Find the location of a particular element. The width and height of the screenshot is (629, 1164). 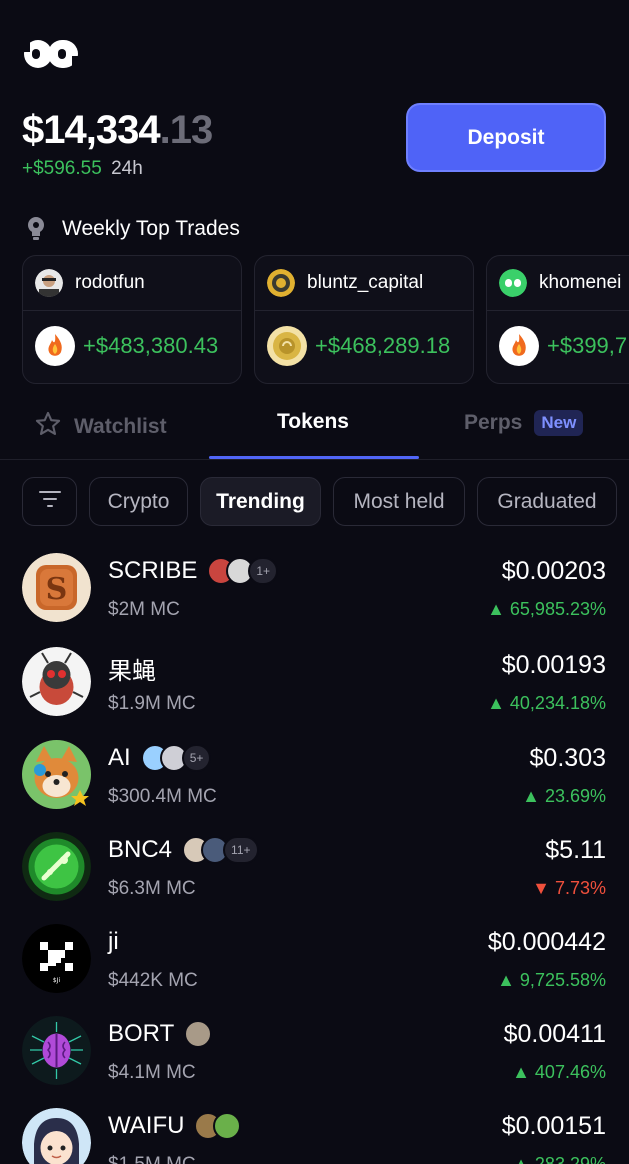

tab-tokens-label: Tokens is located at coordinates (313, 421).